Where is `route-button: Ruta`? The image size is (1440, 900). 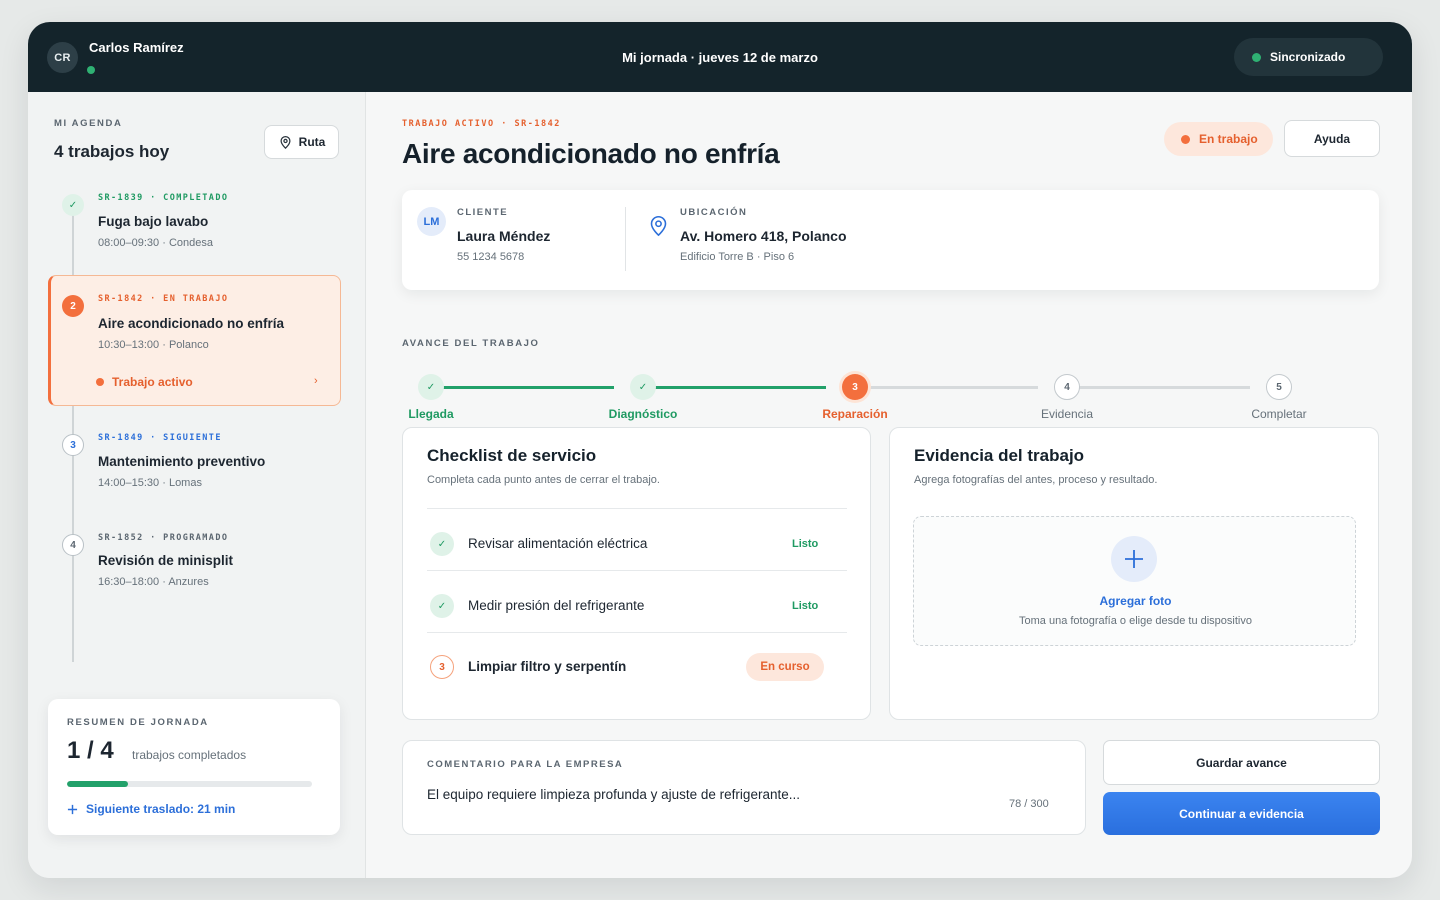
route-button: Ruta is located at coordinates (301, 142).